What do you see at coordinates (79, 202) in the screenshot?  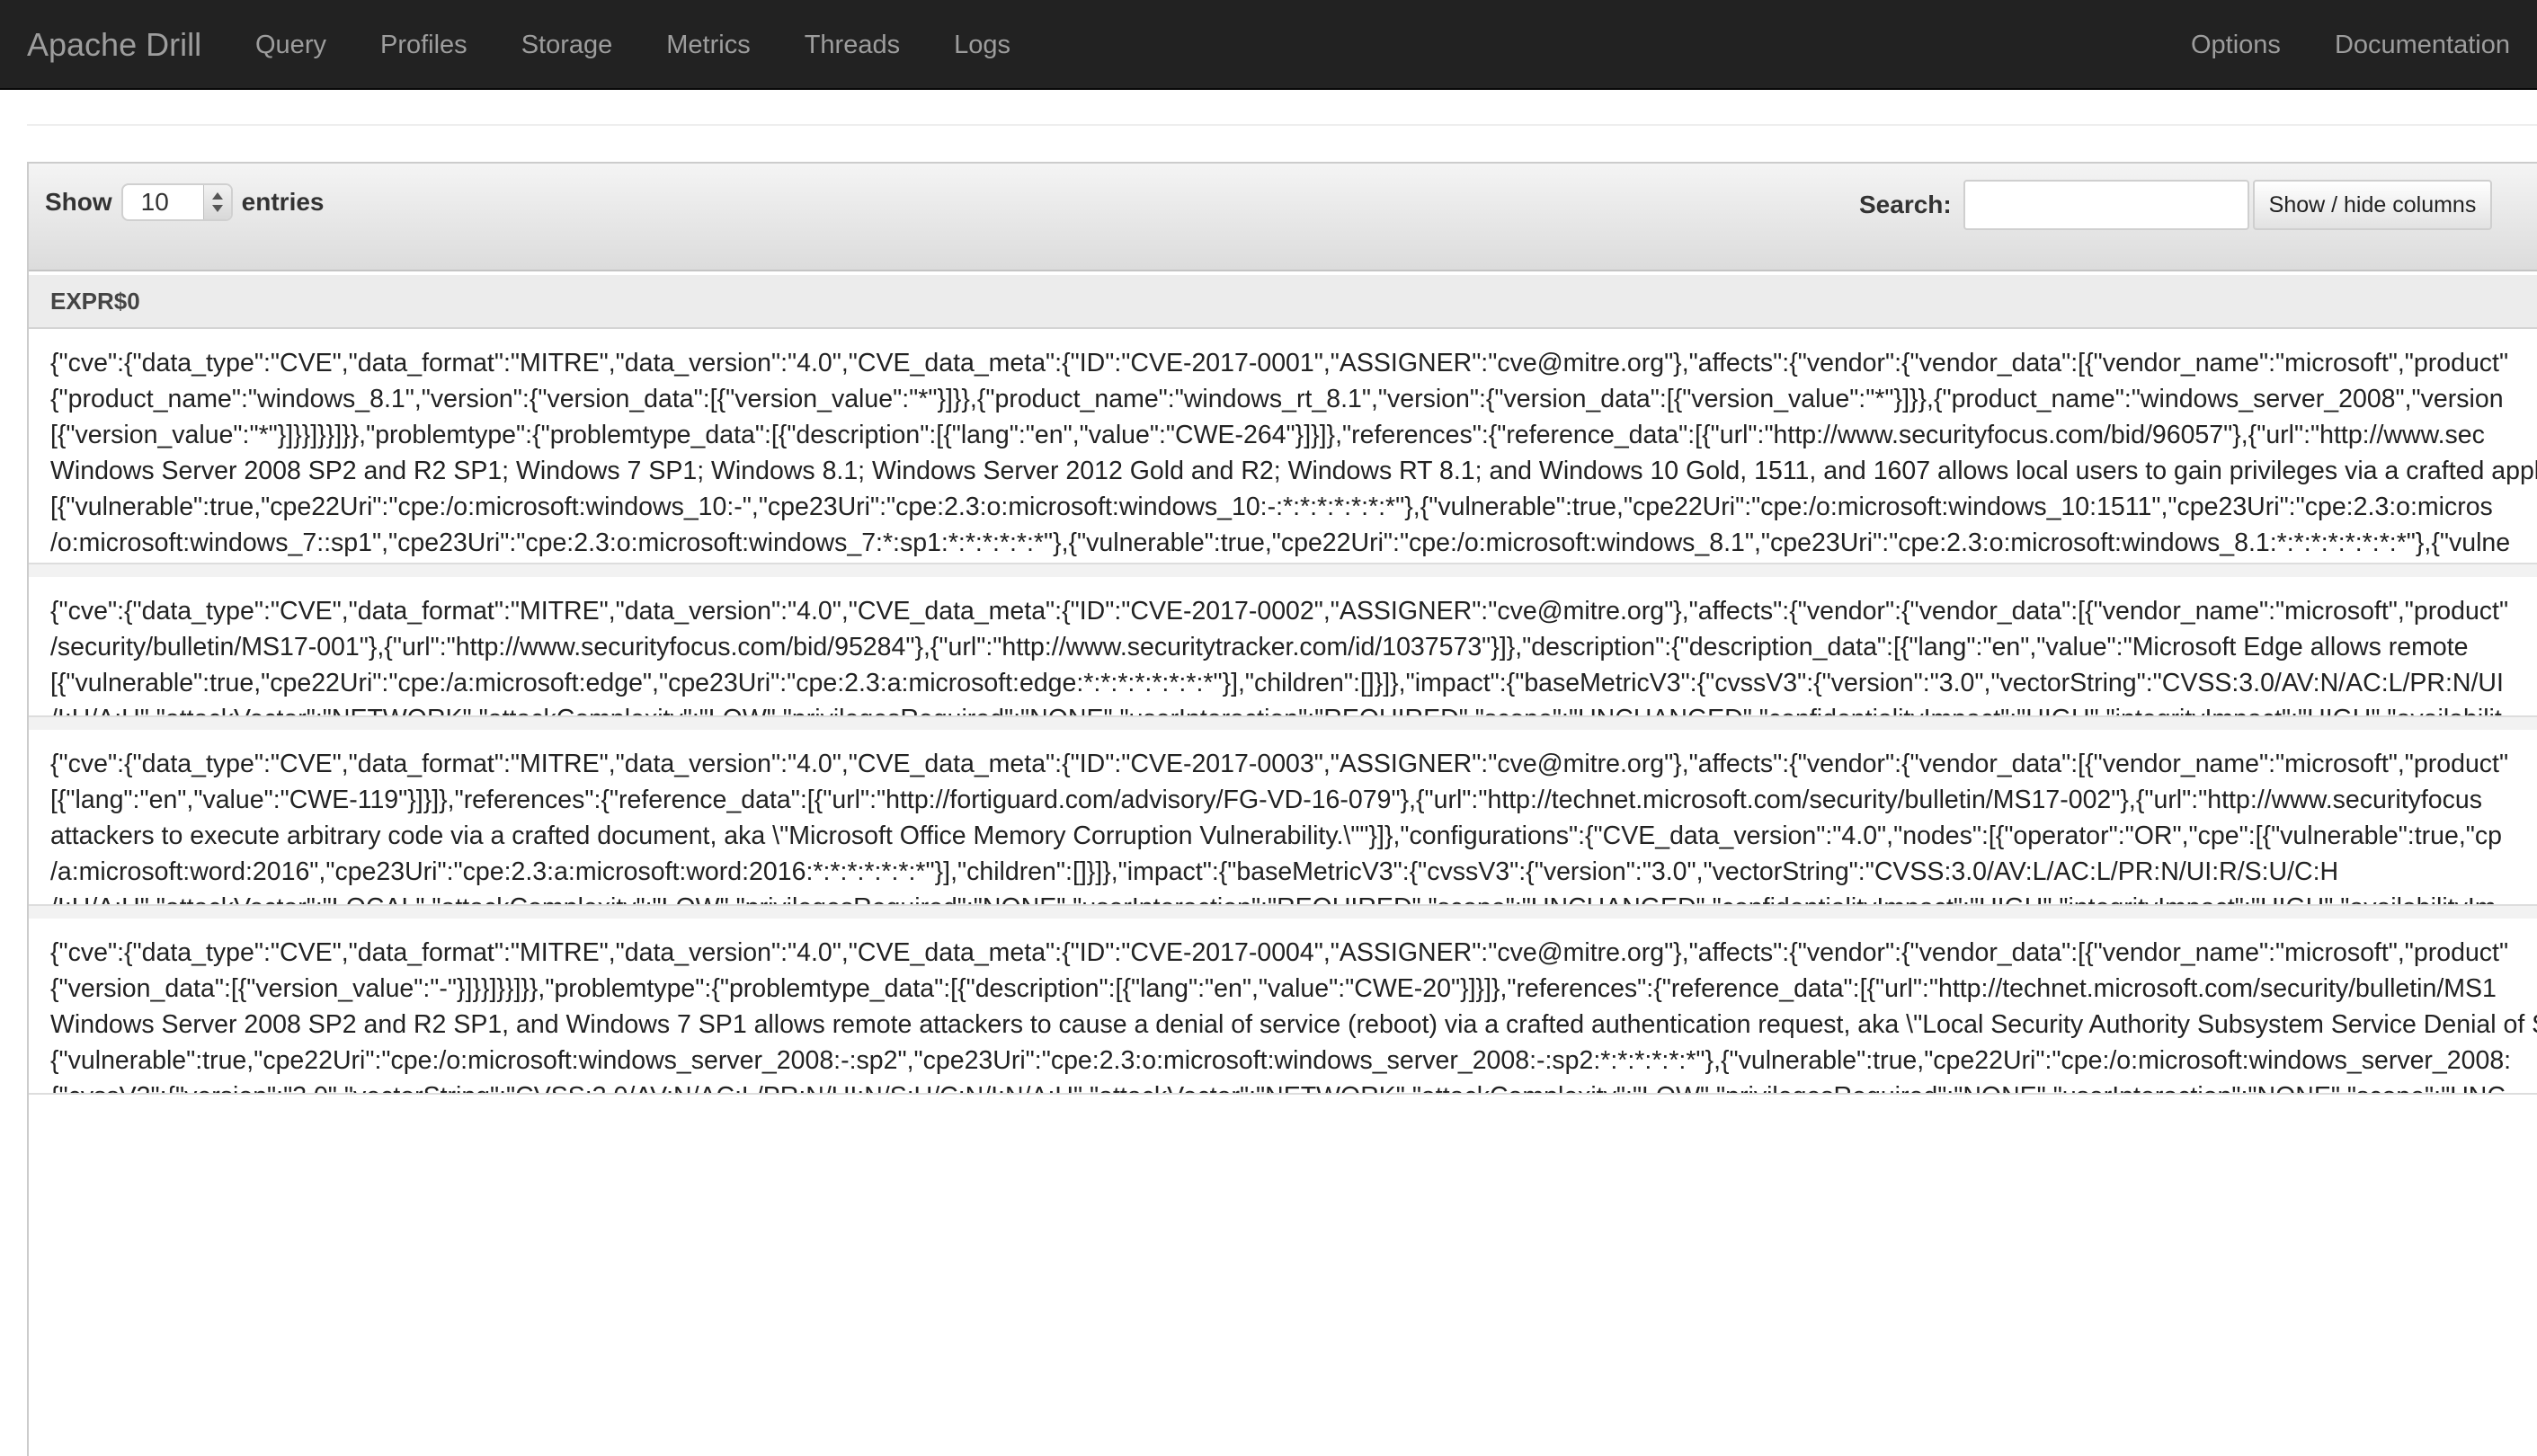 I see `show-label: Show` at bounding box center [79, 202].